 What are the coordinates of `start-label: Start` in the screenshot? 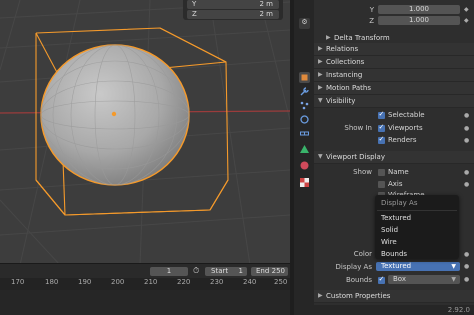 It's located at (220, 271).